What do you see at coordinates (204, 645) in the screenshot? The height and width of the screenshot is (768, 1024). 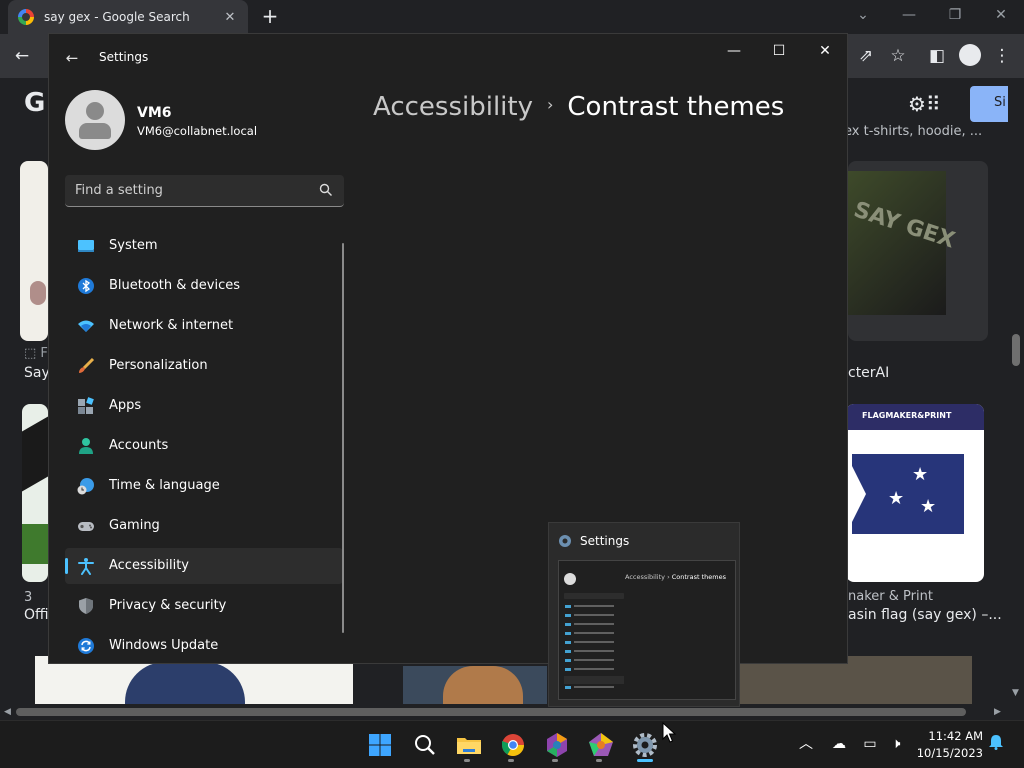 I see `nav-item-windows-update: Windows Update` at bounding box center [204, 645].